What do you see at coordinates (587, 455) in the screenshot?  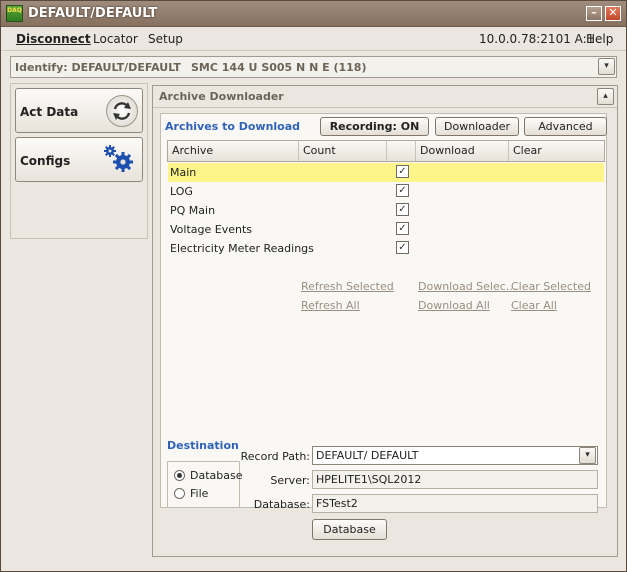 I see `record-path-dropdown-icon: ▾` at bounding box center [587, 455].